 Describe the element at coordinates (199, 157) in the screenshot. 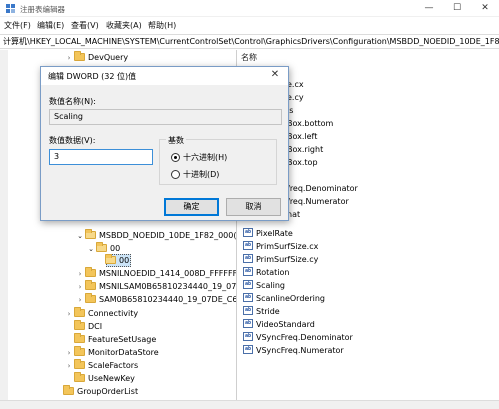

I see `hex-radio: 十六进制(H)` at that location.